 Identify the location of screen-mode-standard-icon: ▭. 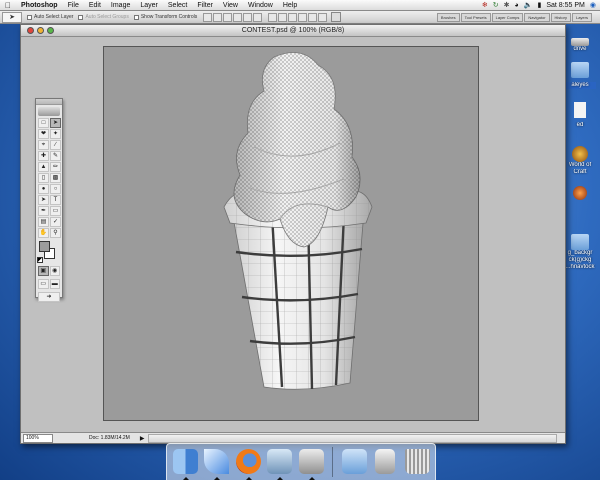
(43, 284).